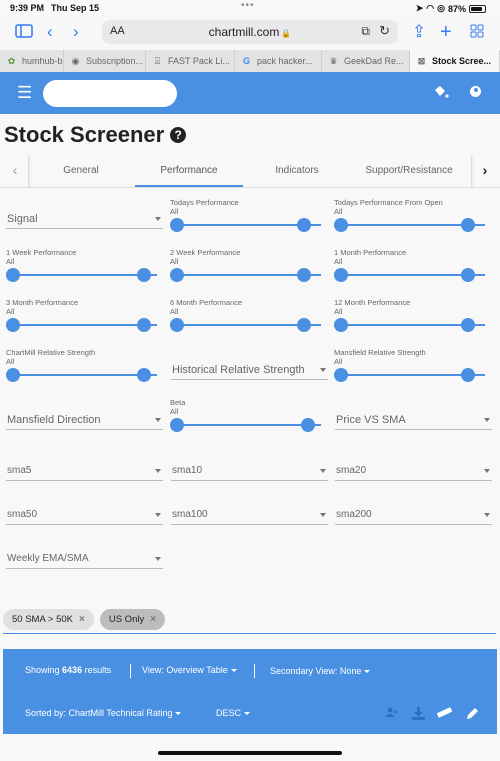 This screenshot has height=761, width=500. What do you see at coordinates (485, 170) in the screenshot?
I see `chevron-right-icon: ›` at bounding box center [485, 170].